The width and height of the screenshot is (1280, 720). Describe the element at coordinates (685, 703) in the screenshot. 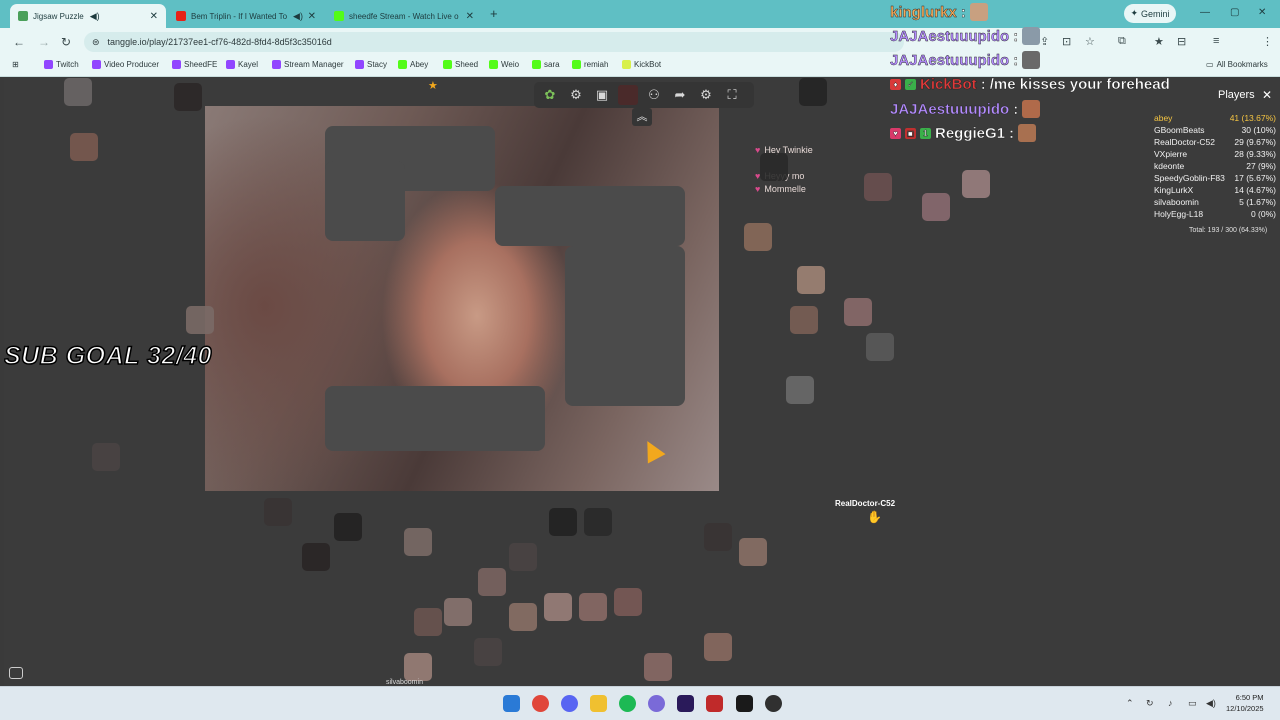

I see `premiere-pro-icon` at that location.